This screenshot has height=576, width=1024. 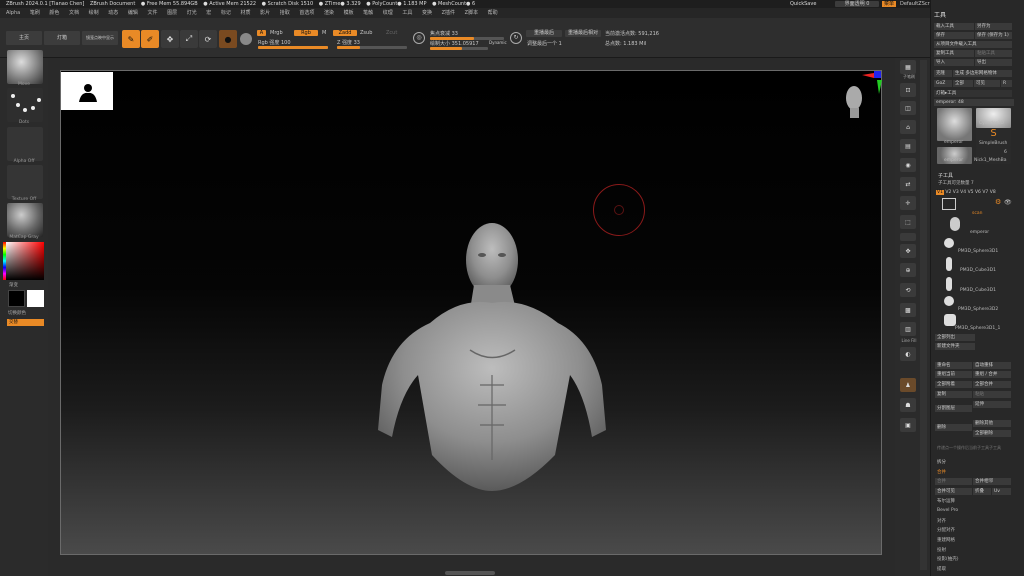 What do you see at coordinates (949, 243) in the screenshot?
I see `subtool-thumb-sphere1` at bounding box center [949, 243].